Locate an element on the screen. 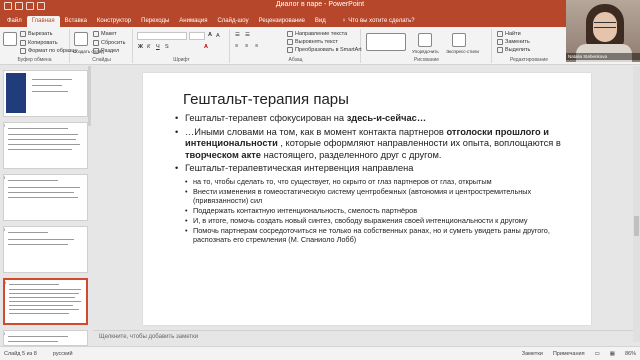  arrange-icon is located at coordinates (425, 40).